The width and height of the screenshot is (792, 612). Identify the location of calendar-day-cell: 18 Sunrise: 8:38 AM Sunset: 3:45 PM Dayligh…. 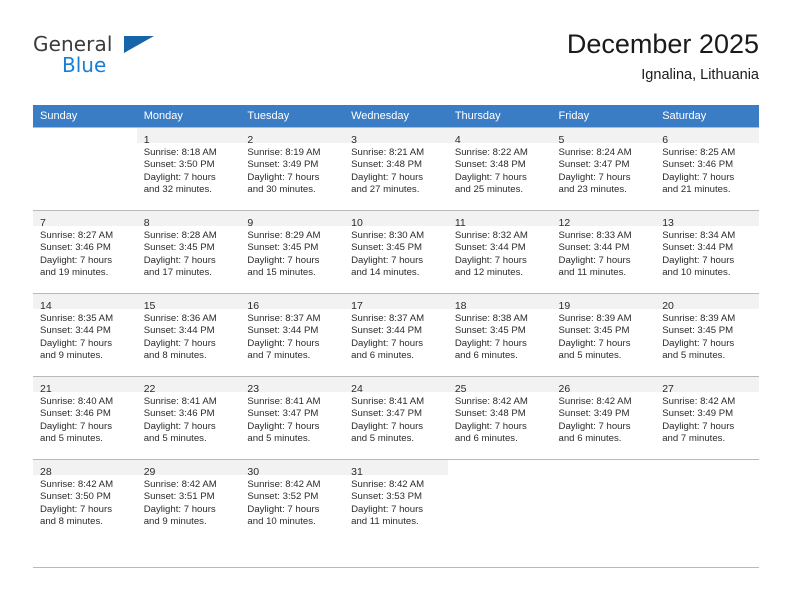
(499, 334).